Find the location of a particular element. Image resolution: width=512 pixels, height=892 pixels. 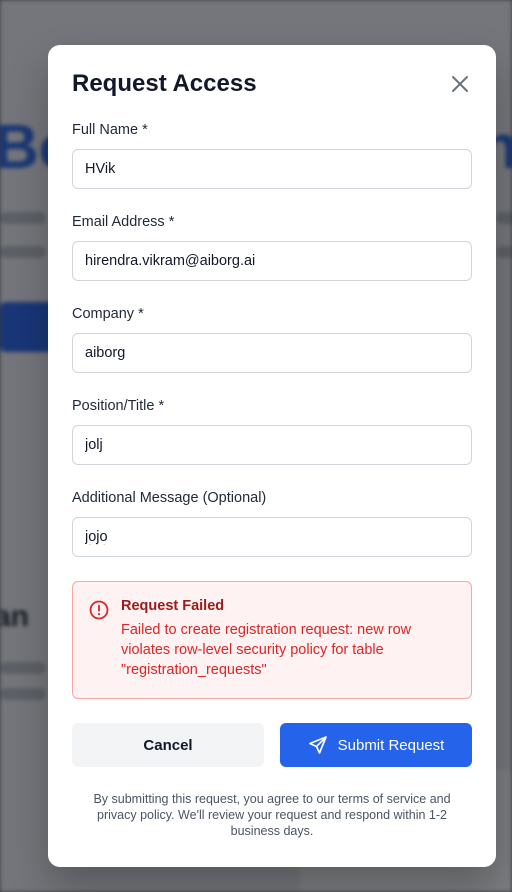

modal-title: Request Access is located at coordinates (164, 83).